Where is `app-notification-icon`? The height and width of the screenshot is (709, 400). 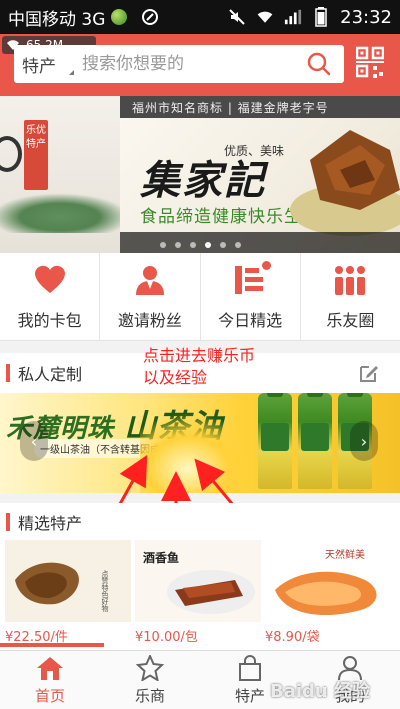 app-notification-icon is located at coordinates (150, 17).